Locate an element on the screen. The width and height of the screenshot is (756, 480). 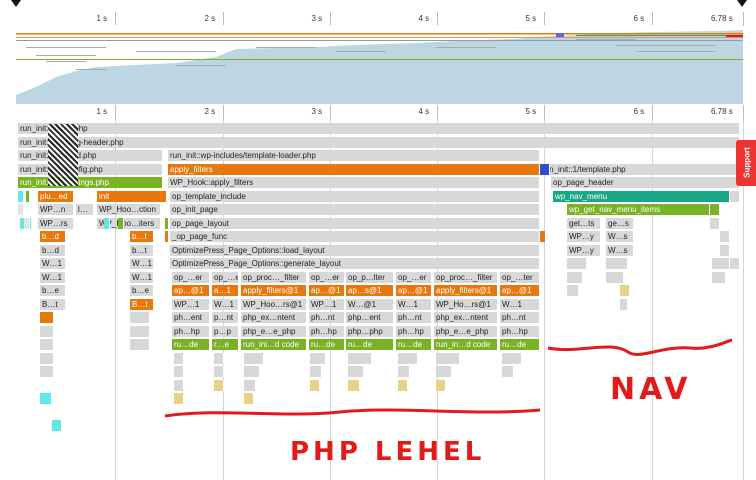
flame-frame: op_p…lter is located at coordinates (370, 277).